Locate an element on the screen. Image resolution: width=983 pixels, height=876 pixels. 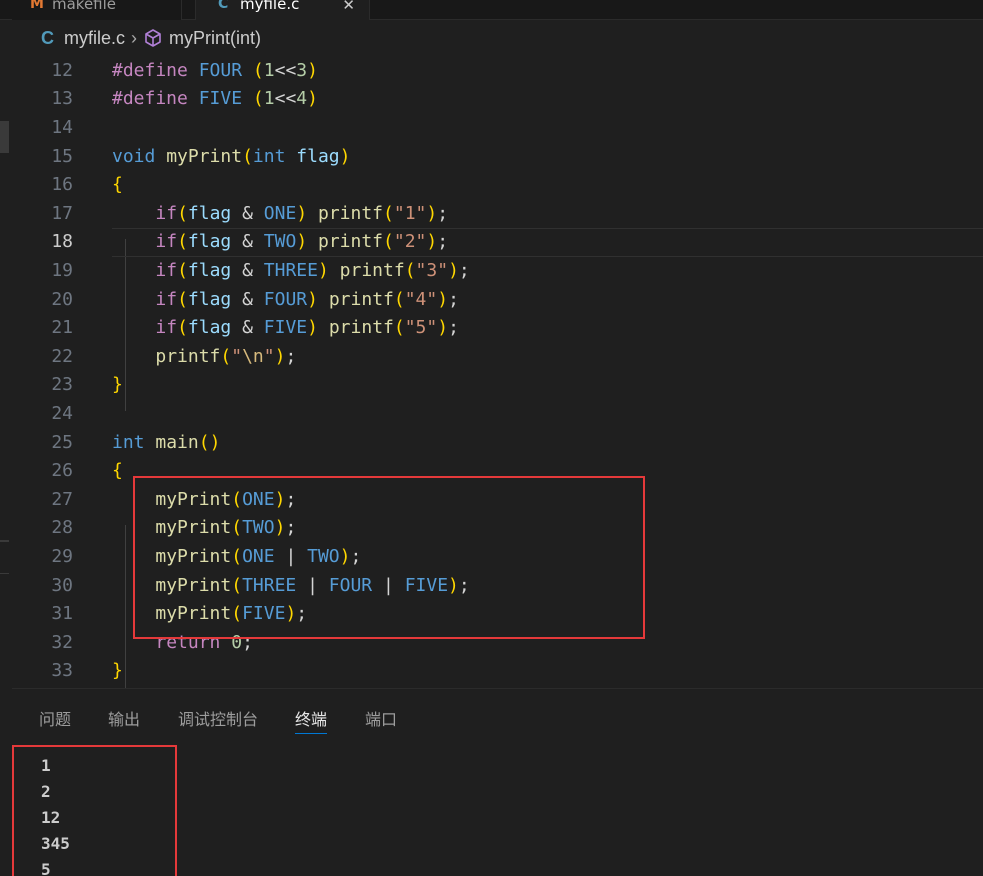
line-number: 20 is located at coordinates (62, 299).